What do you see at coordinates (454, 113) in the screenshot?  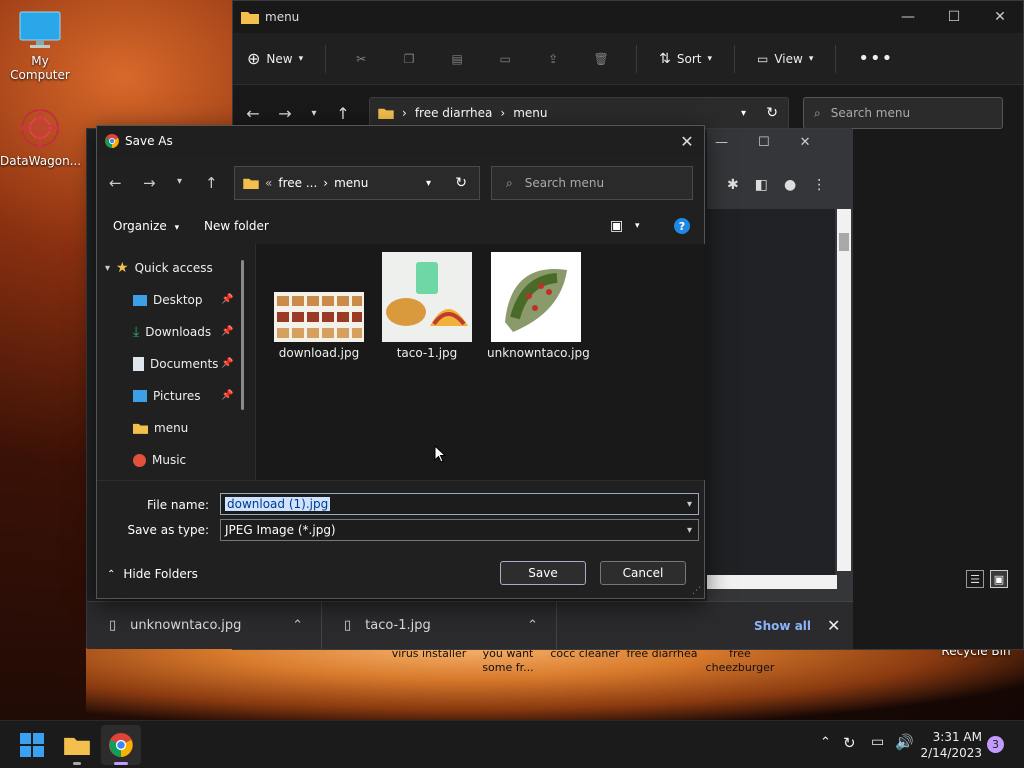 I see `breadcrumb-item: free diarrhea` at bounding box center [454, 113].